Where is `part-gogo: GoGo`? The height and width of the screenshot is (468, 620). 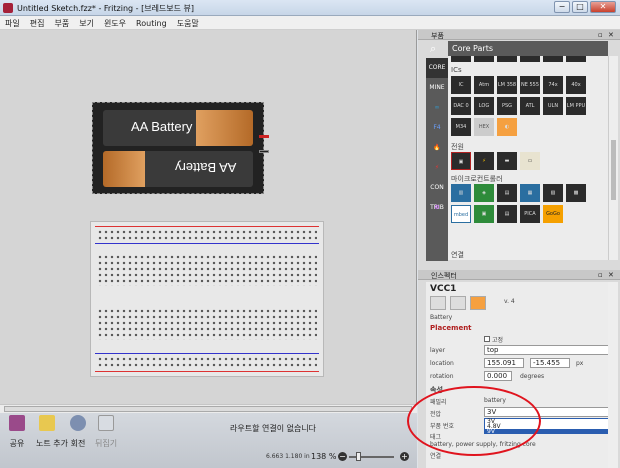 part-gogo: GoGo is located at coordinates (553, 214).